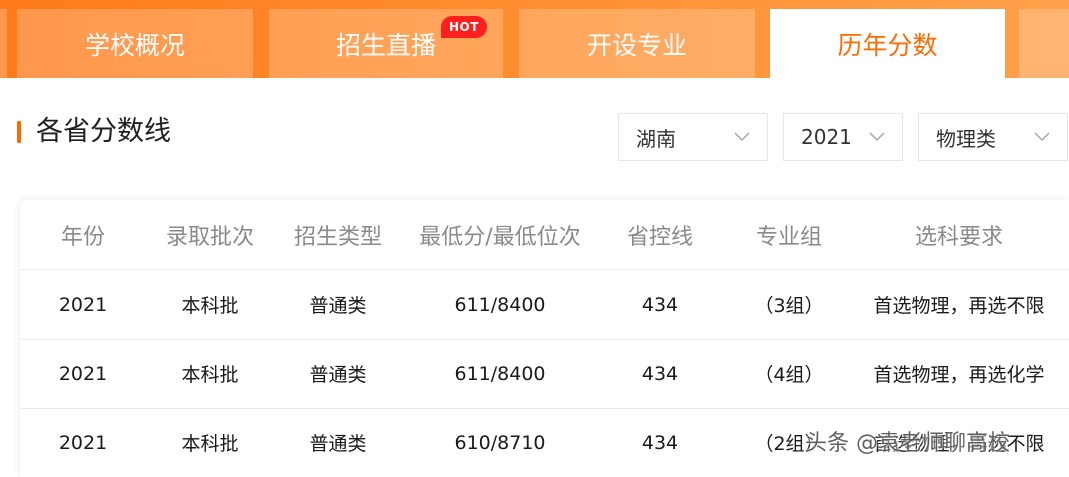 Image resolution: width=1069 pixels, height=477 pixels. Describe the element at coordinates (789, 306) in the screenshot. I see `cell-major-group: （3组）` at that location.